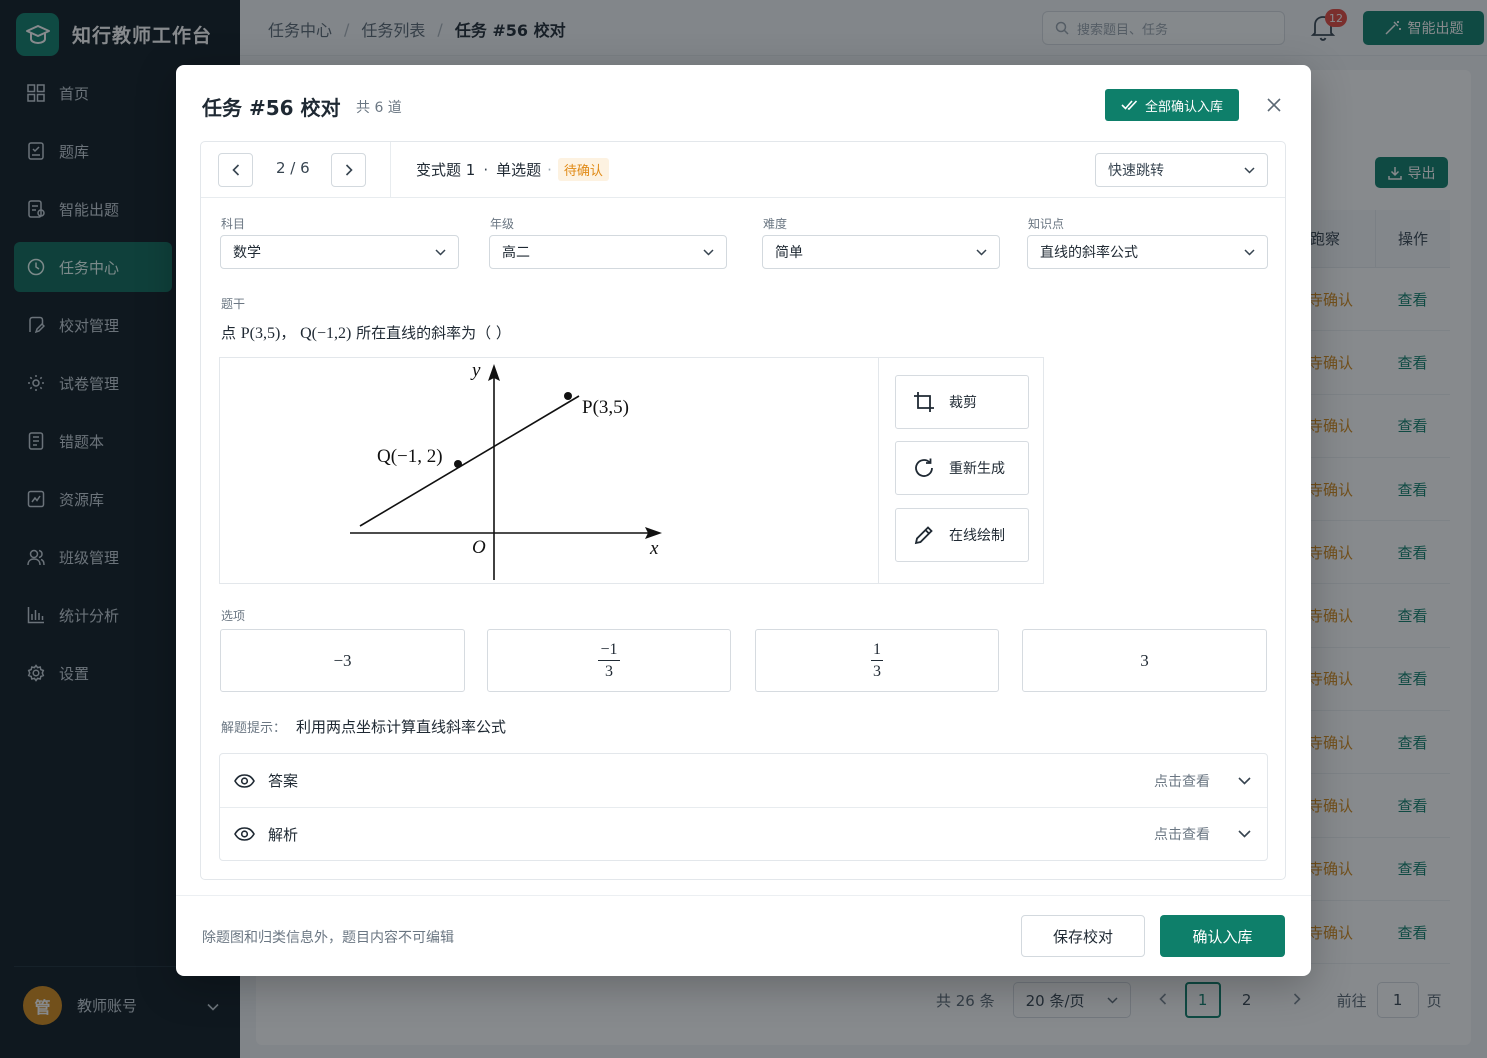  I want to click on question-figure: y x O P(3,5) Q(−1, 2) 裁剪 重新生成 在线绘制, so click(631, 470).